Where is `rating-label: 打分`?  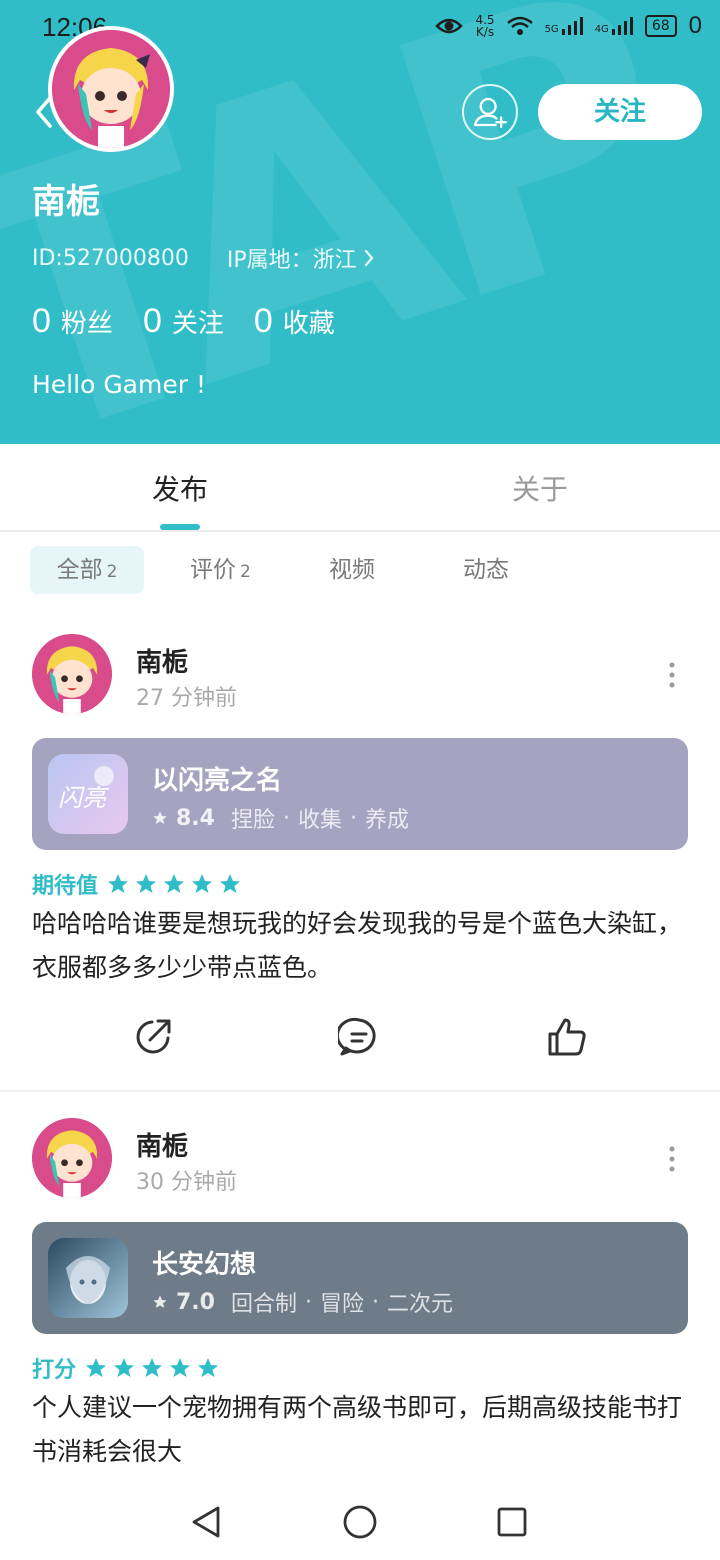 rating-label: 打分 is located at coordinates (54, 1370).